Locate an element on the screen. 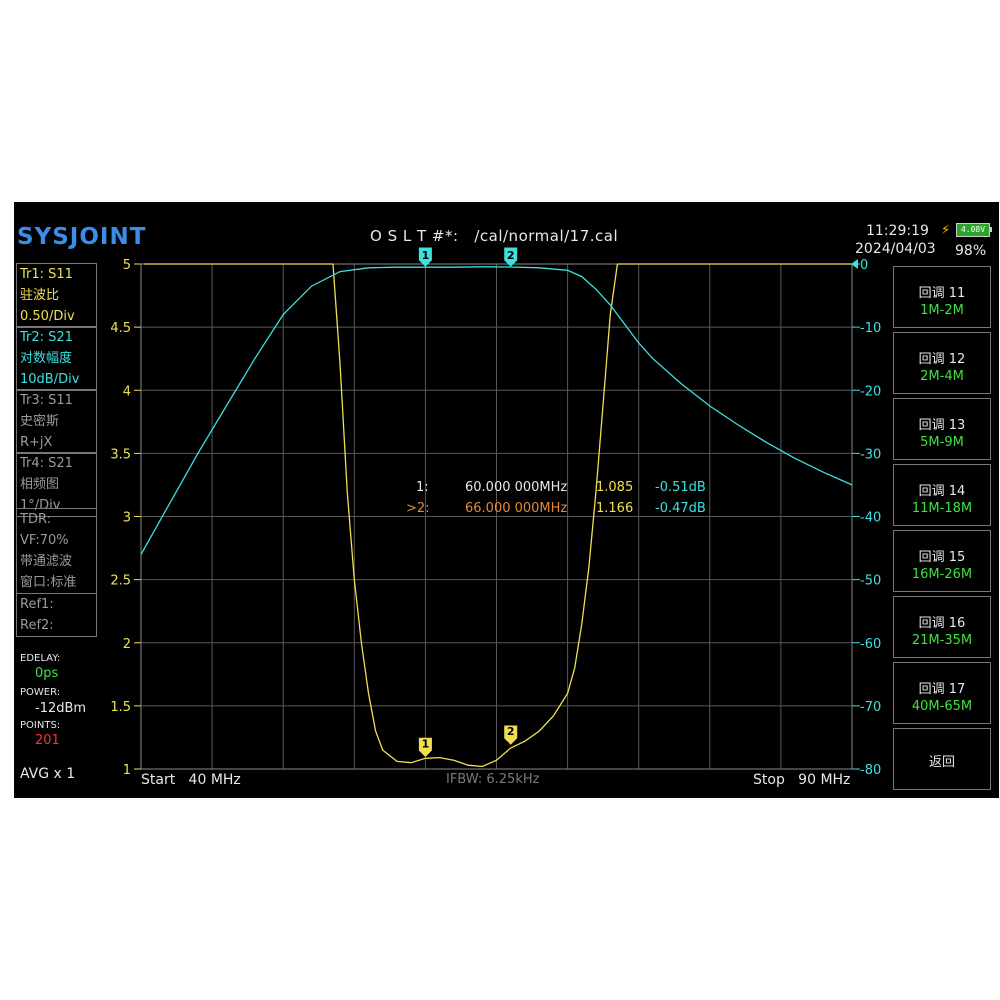 This screenshot has width=1000, height=1000. left-tick-label: 2.5 is located at coordinates (120, 581).